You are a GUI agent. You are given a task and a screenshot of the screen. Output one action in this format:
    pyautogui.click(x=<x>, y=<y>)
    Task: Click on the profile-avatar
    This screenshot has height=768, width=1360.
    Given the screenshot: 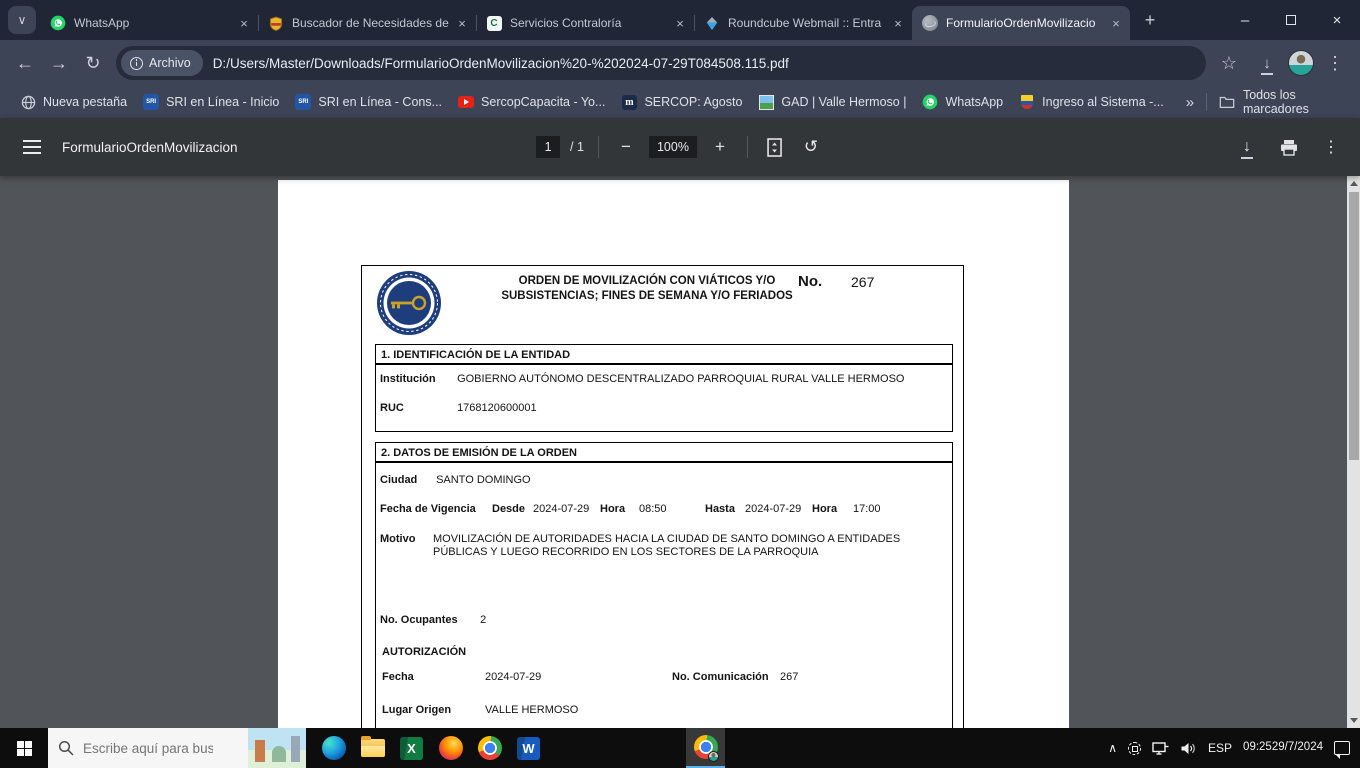 What is the action you would take?
    pyautogui.click(x=1301, y=63)
    